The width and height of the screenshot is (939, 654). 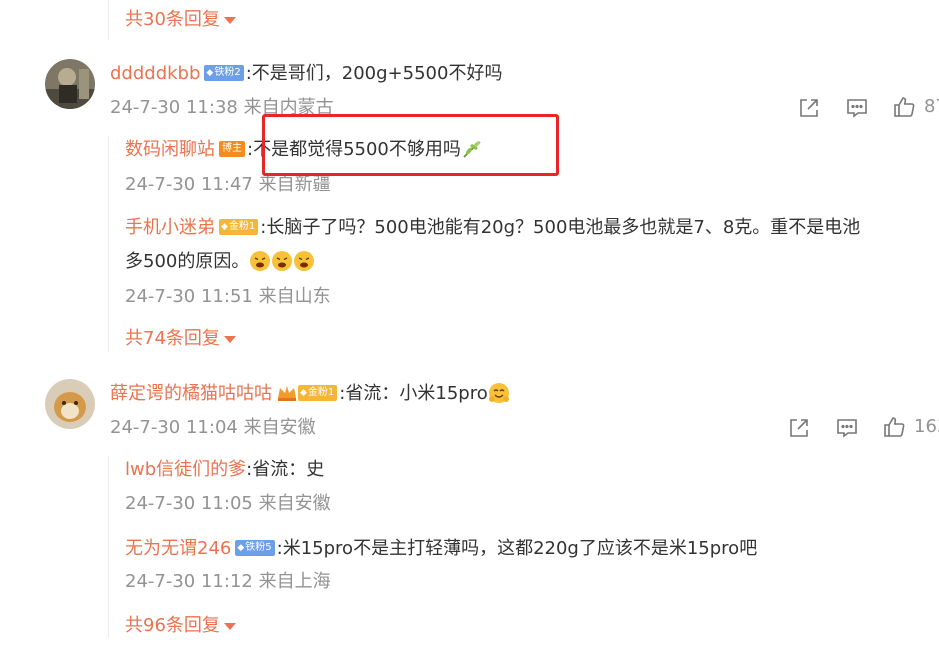 I want to click on reply-meta: 24-7-30 11:51 来自山东, so click(x=228, y=296).